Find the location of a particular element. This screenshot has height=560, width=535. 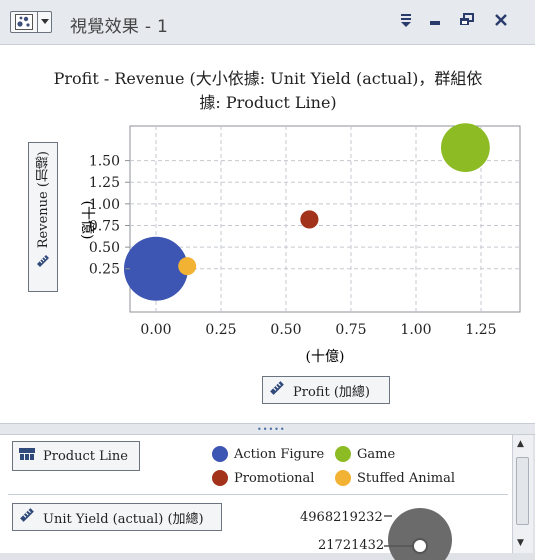

grip-icon: ••••• is located at coordinates (271, 429).